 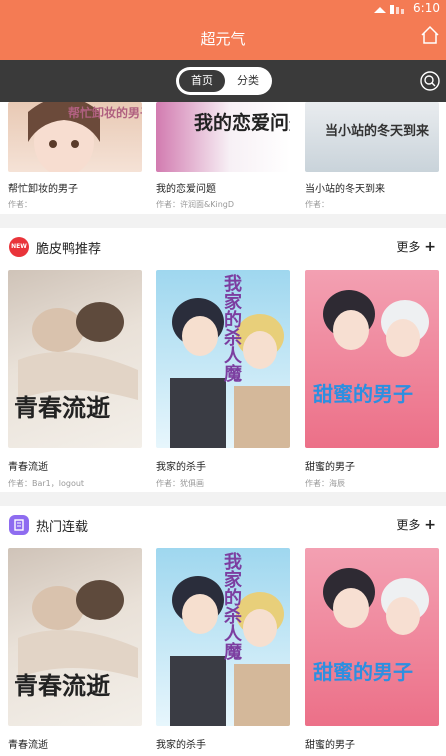 What do you see at coordinates (389, 9) in the screenshot?
I see `signal-icons` at bounding box center [389, 9].